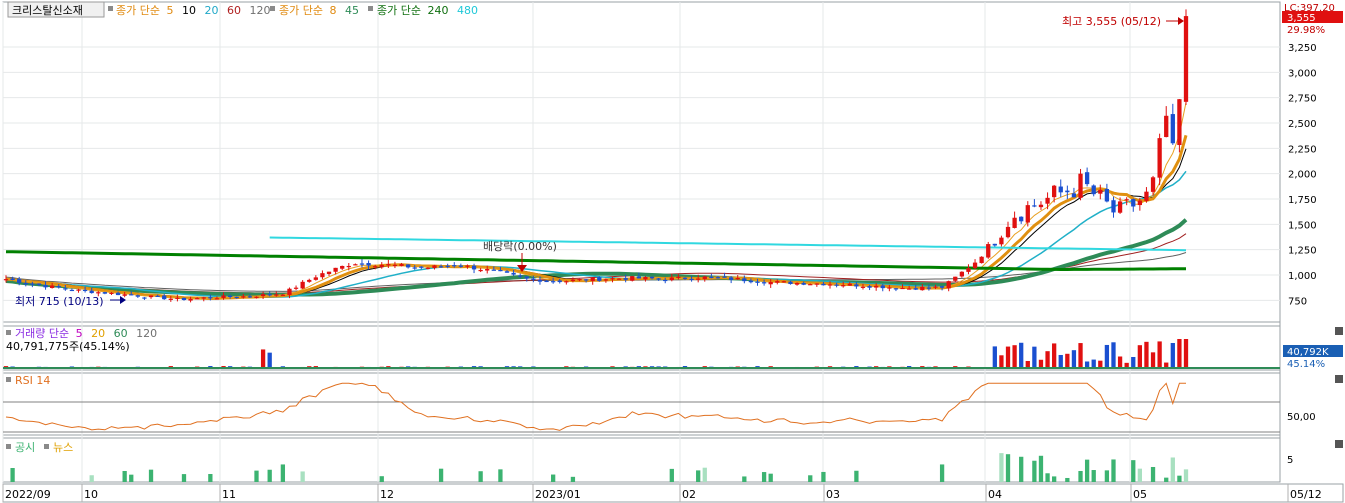  What do you see at coordinates (1302, 276) in the screenshot?
I see `y-tick-label: 1,000` at bounding box center [1302, 276].